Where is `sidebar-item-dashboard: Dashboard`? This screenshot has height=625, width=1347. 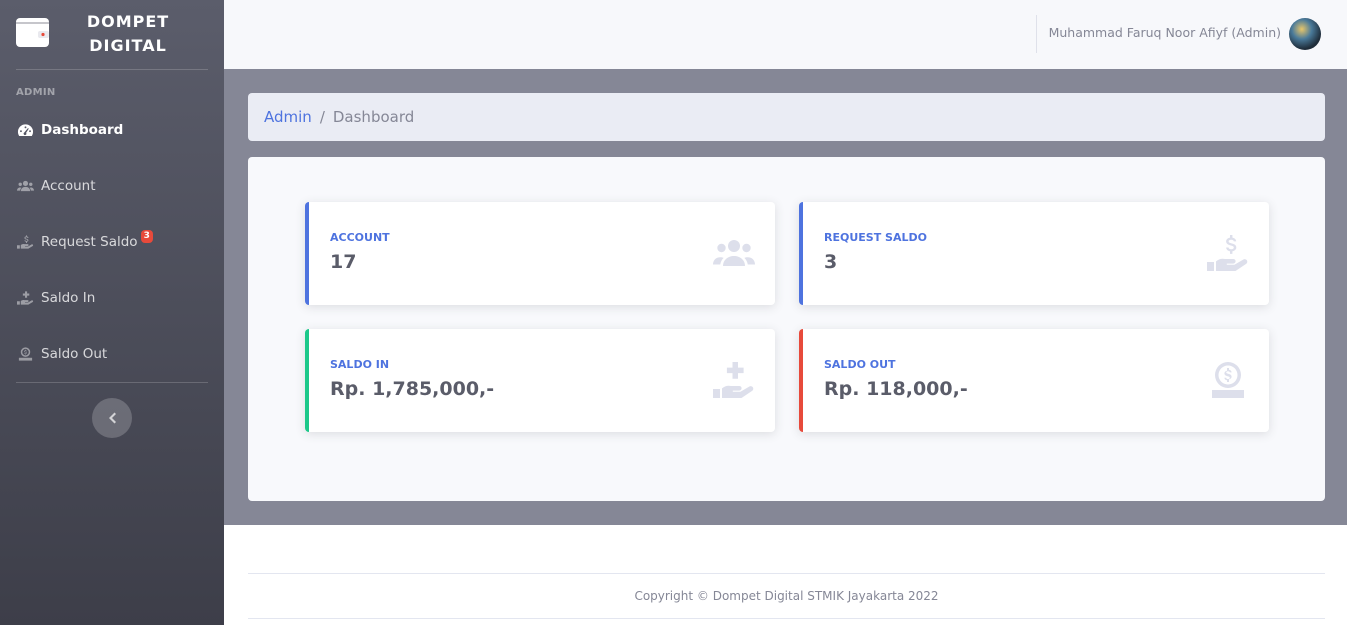 sidebar-item-dashboard: Dashboard is located at coordinates (112, 130).